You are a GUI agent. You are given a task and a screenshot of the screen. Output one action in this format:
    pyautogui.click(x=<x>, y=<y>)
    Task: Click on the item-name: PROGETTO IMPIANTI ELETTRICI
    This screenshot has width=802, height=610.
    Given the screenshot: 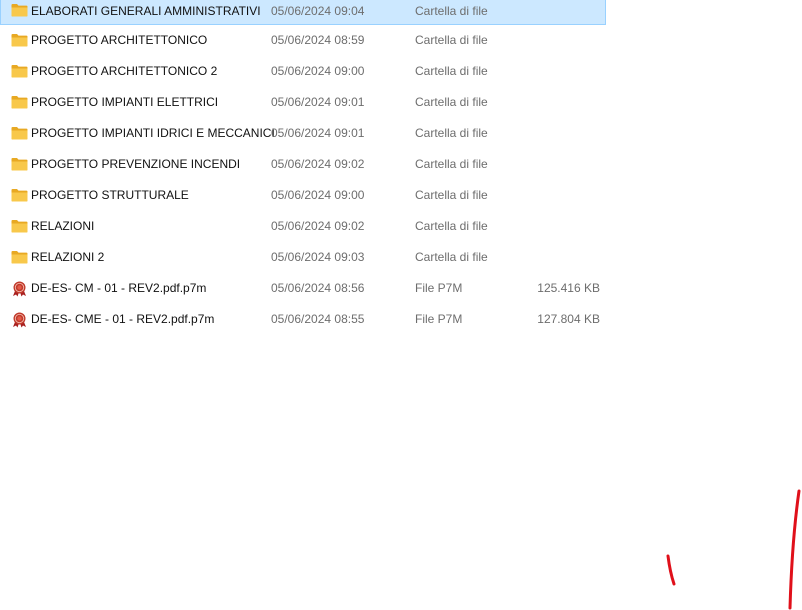 What is the action you would take?
    pyautogui.click(x=125, y=102)
    